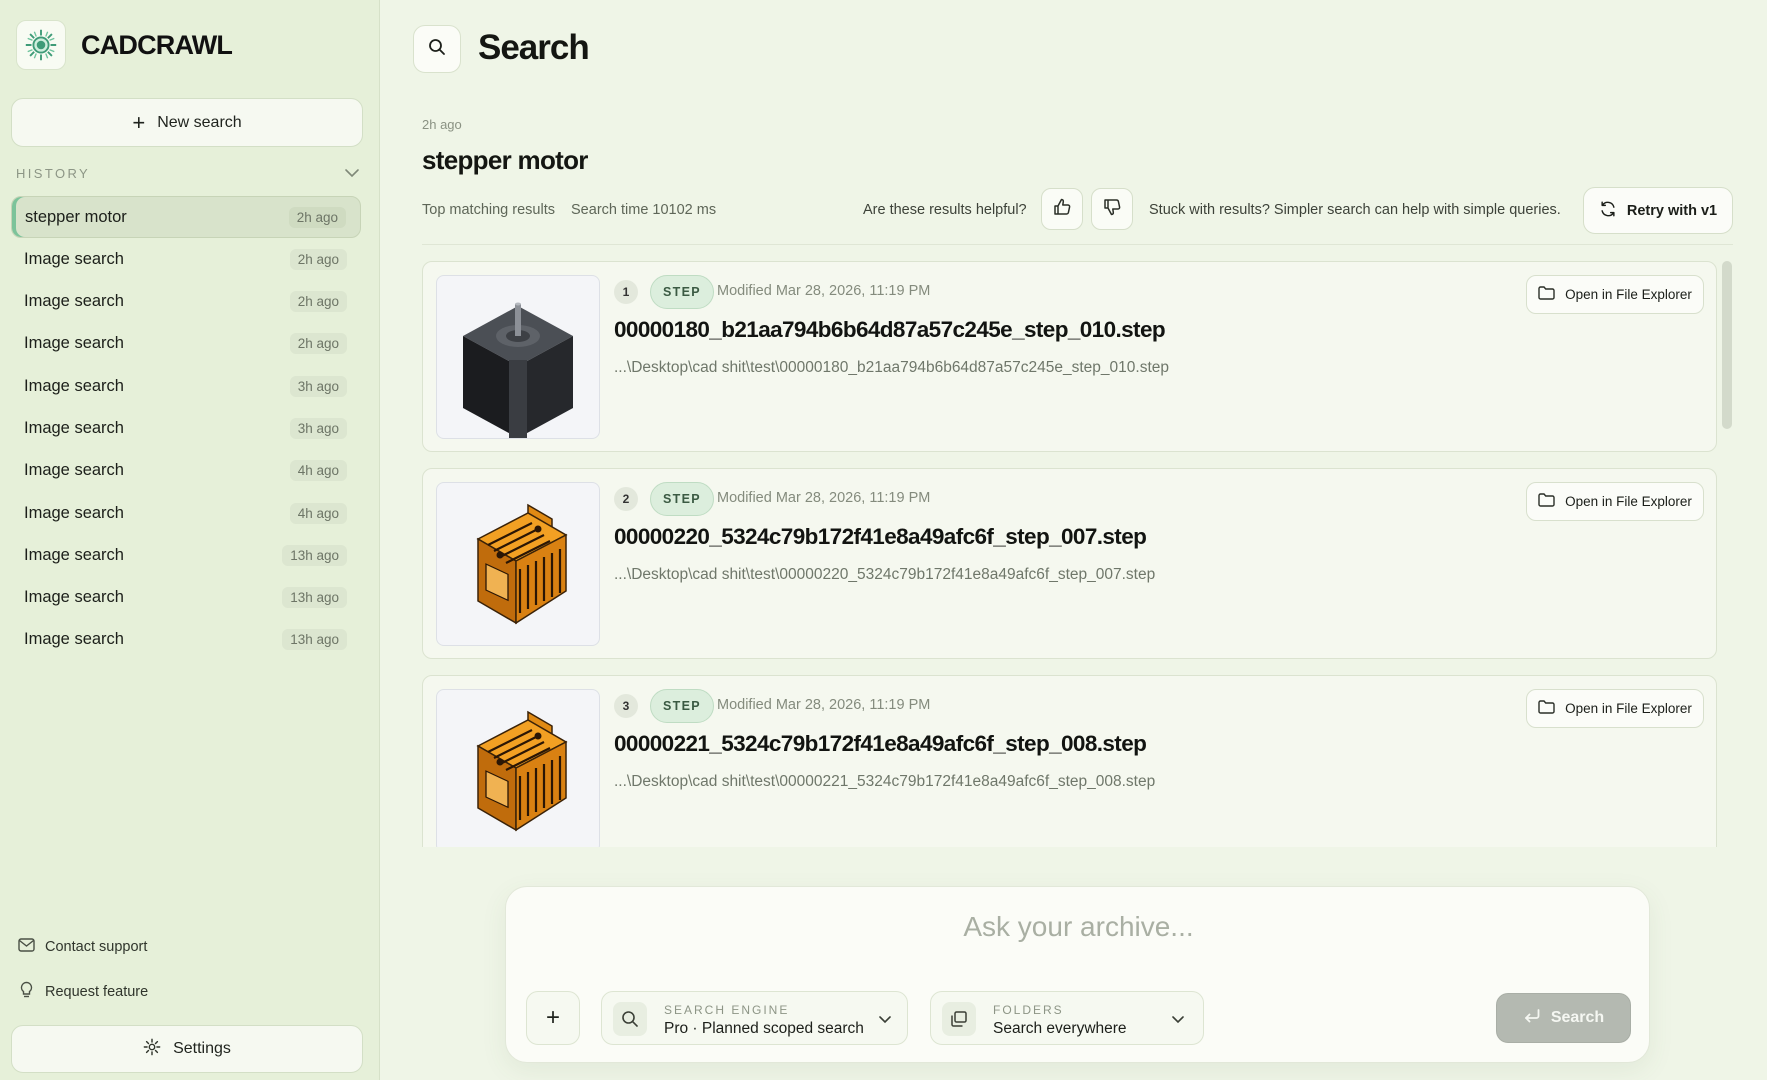  Describe the element at coordinates (1628, 501) in the screenshot. I see `open-in-explorer-label: Open in File Explorer` at that location.